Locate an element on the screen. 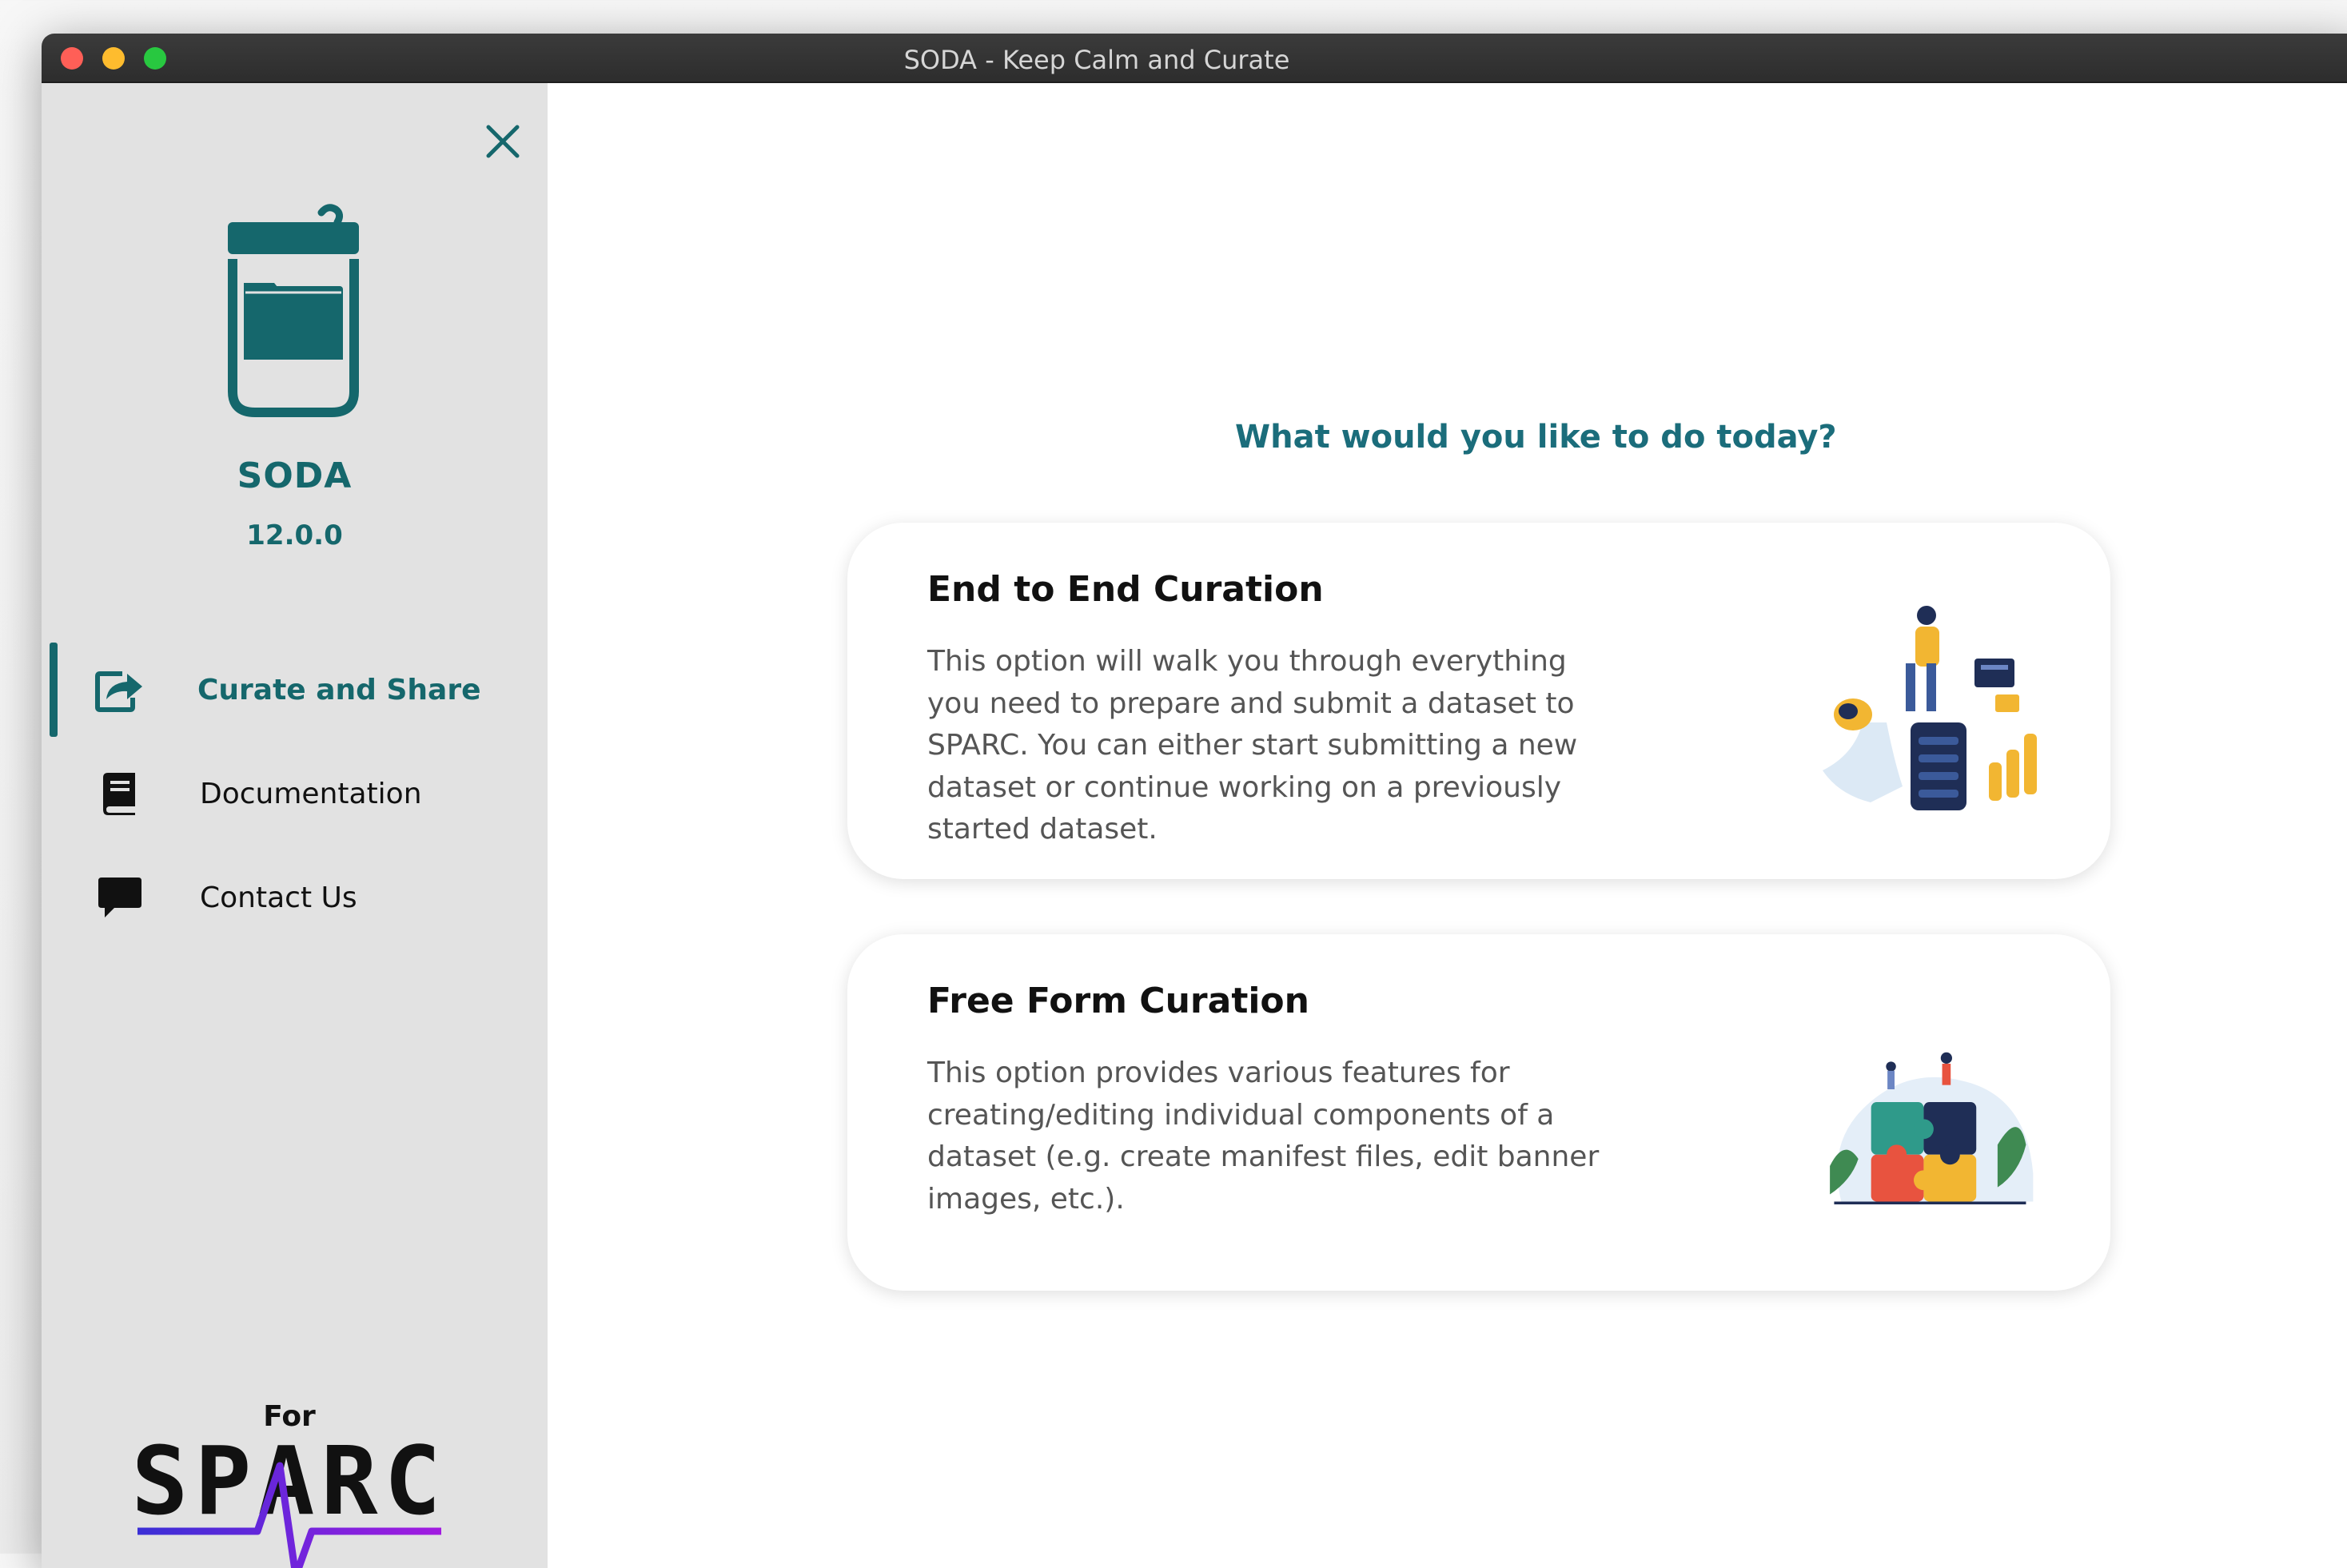  book-icon is located at coordinates (119, 793).